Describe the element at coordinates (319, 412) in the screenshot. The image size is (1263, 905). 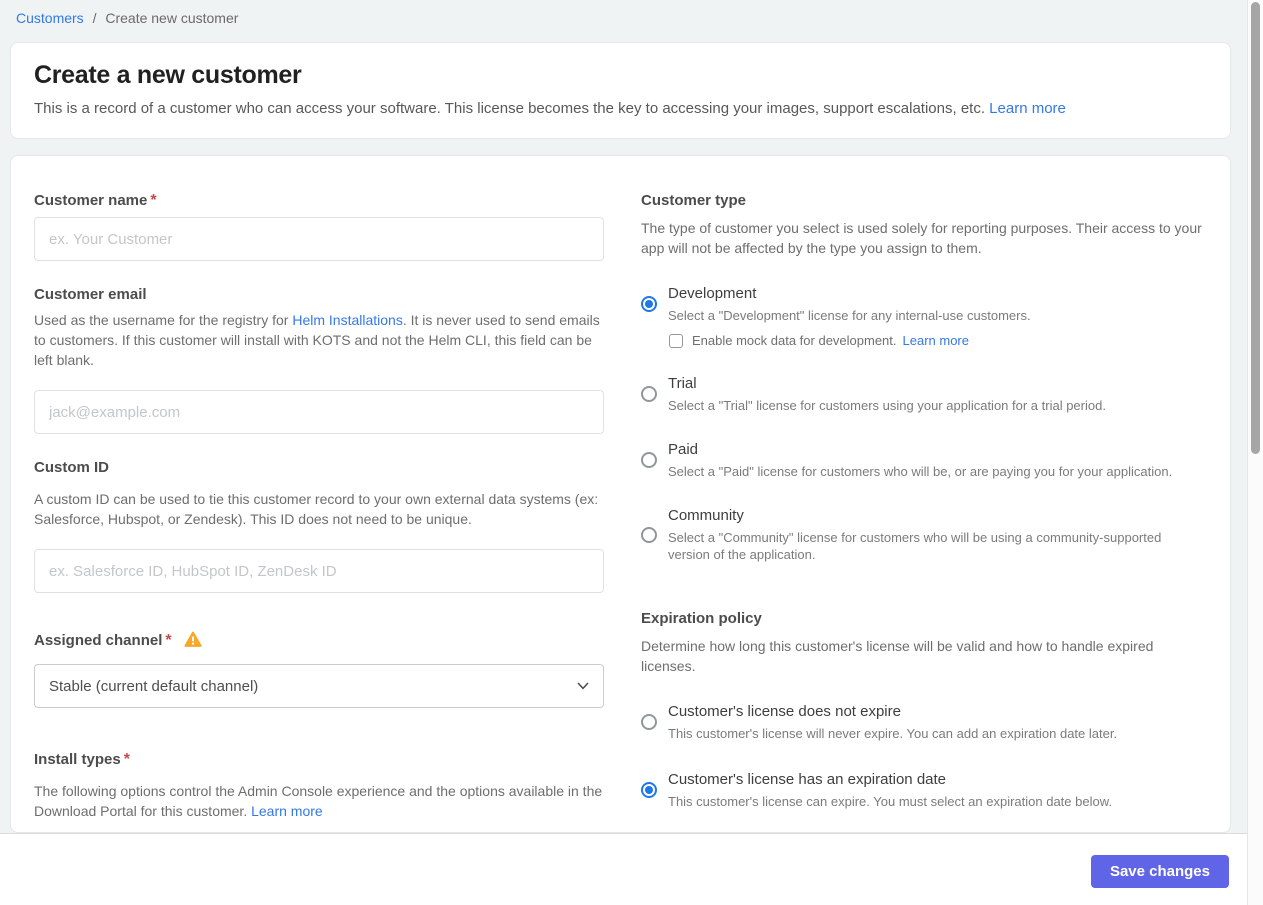
I see `customer-email-input` at that location.